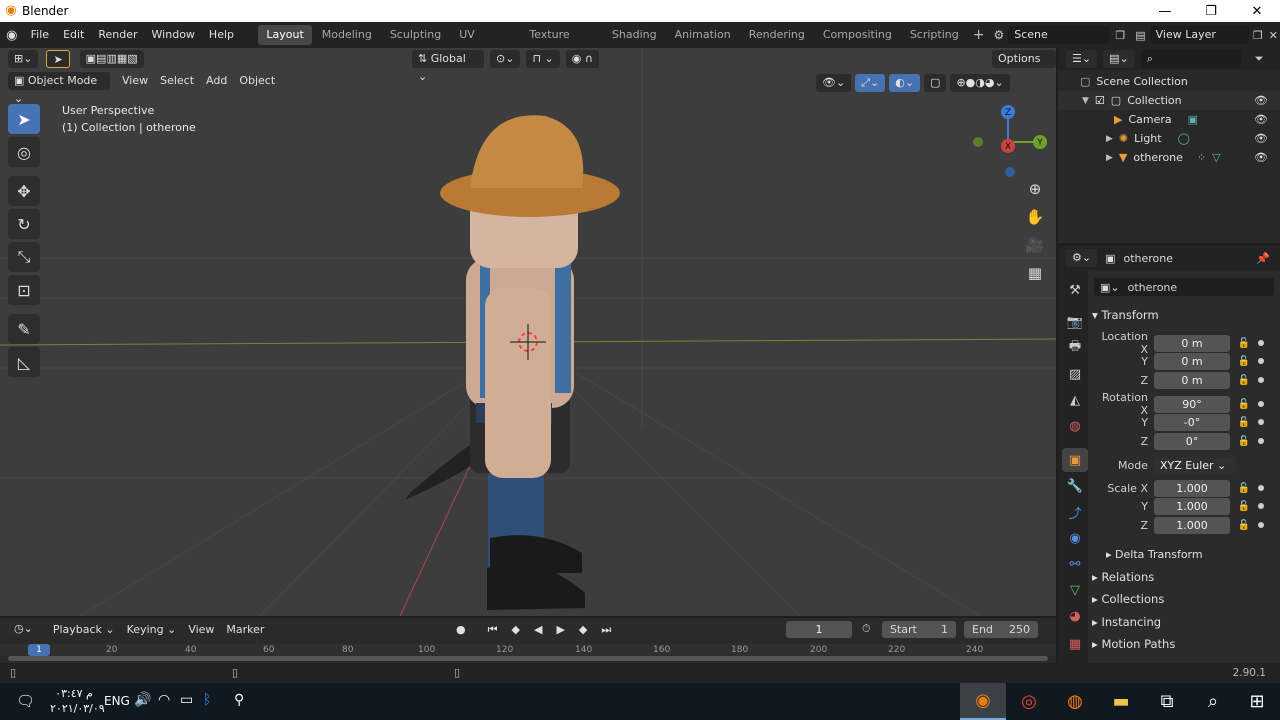 This screenshot has height=720, width=1280. Describe the element at coordinates (12, 35) in the screenshot. I see `blender-menu-icon: ◉` at that location.